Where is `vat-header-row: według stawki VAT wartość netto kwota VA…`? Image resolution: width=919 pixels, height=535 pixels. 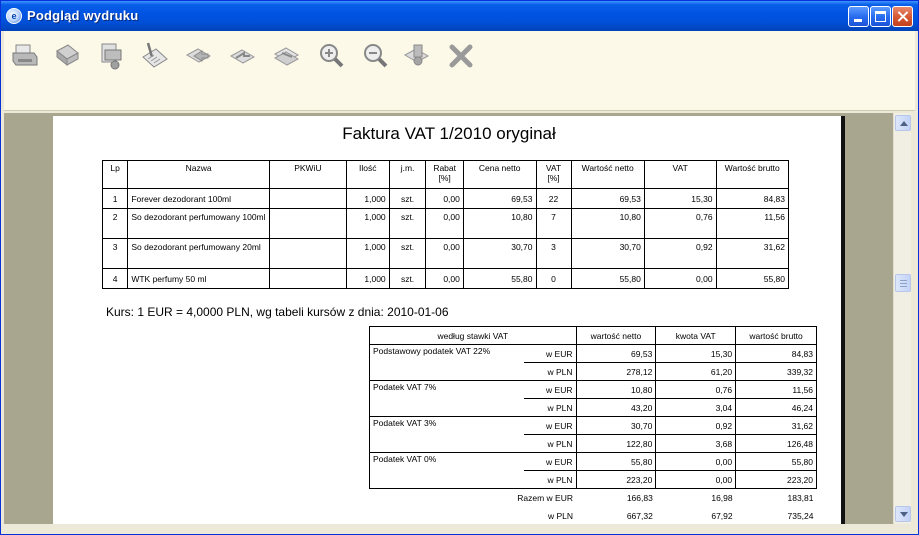
vat-header-row: według stawki VAT wartość netto kwota VA… is located at coordinates (593, 335).